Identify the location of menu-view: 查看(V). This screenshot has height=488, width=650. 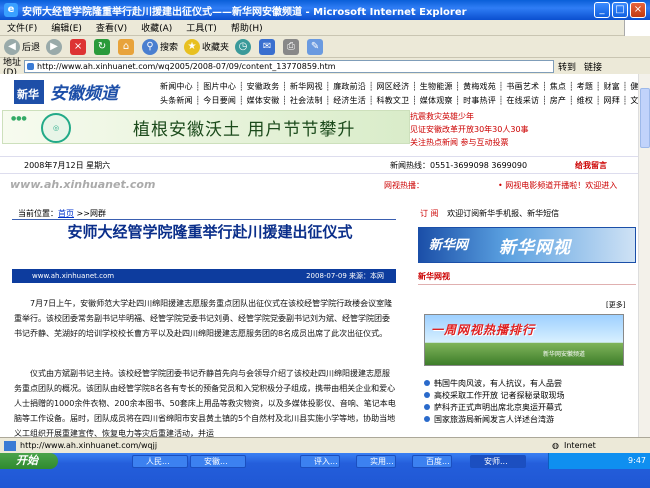
(111, 27).